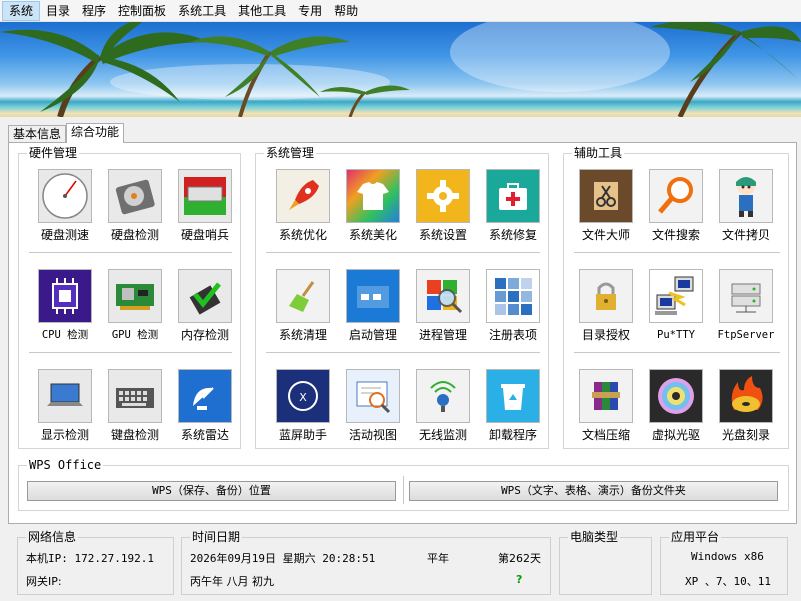 This screenshot has height=601, width=801. Describe the element at coordinates (746, 335) in the screenshot. I see `tool-label: FtpServer` at that location.